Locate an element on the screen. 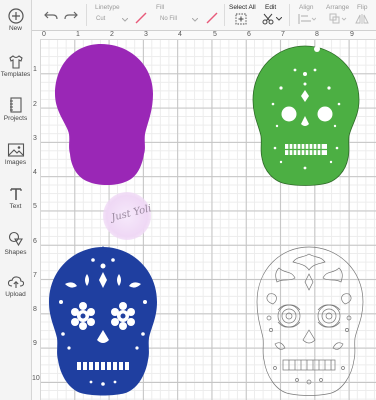 The width and height of the screenshot is (376, 400). text-T-icon is located at coordinates (15, 194).